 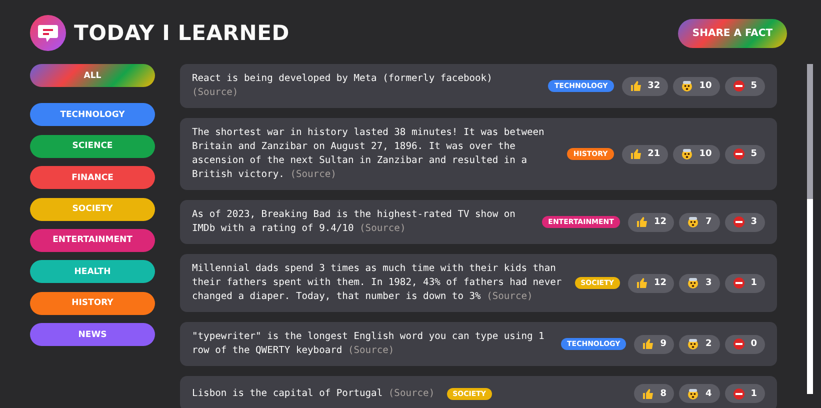 I want to click on share-fact-button: SHARE A FACT, so click(x=732, y=33).